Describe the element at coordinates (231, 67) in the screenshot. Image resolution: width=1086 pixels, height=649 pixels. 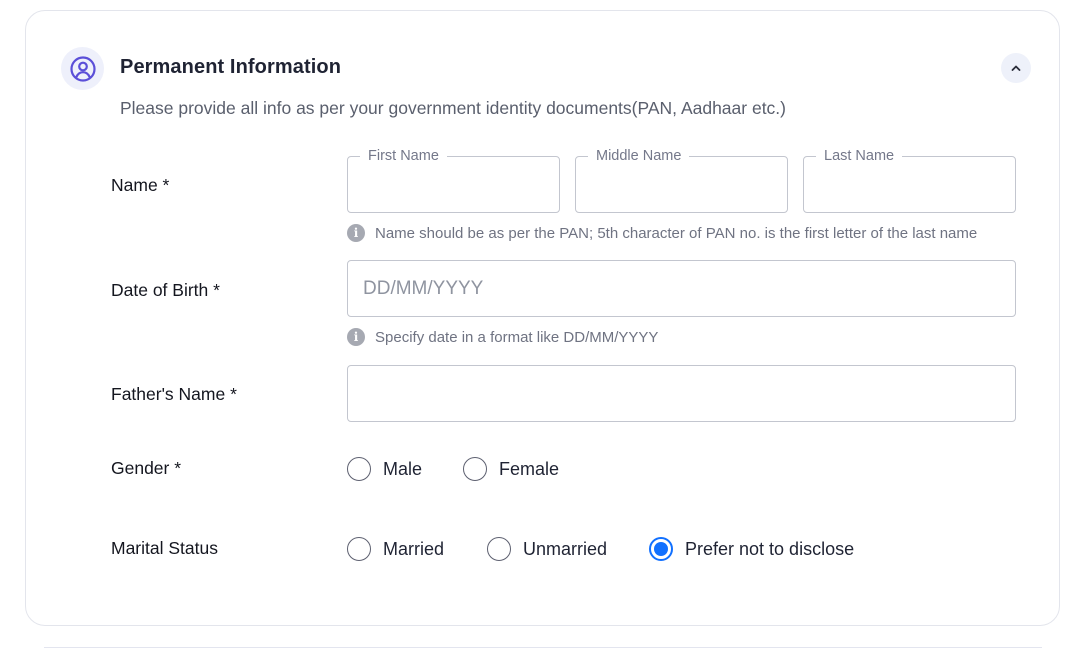
I see `section-title: Permanent Information` at that location.